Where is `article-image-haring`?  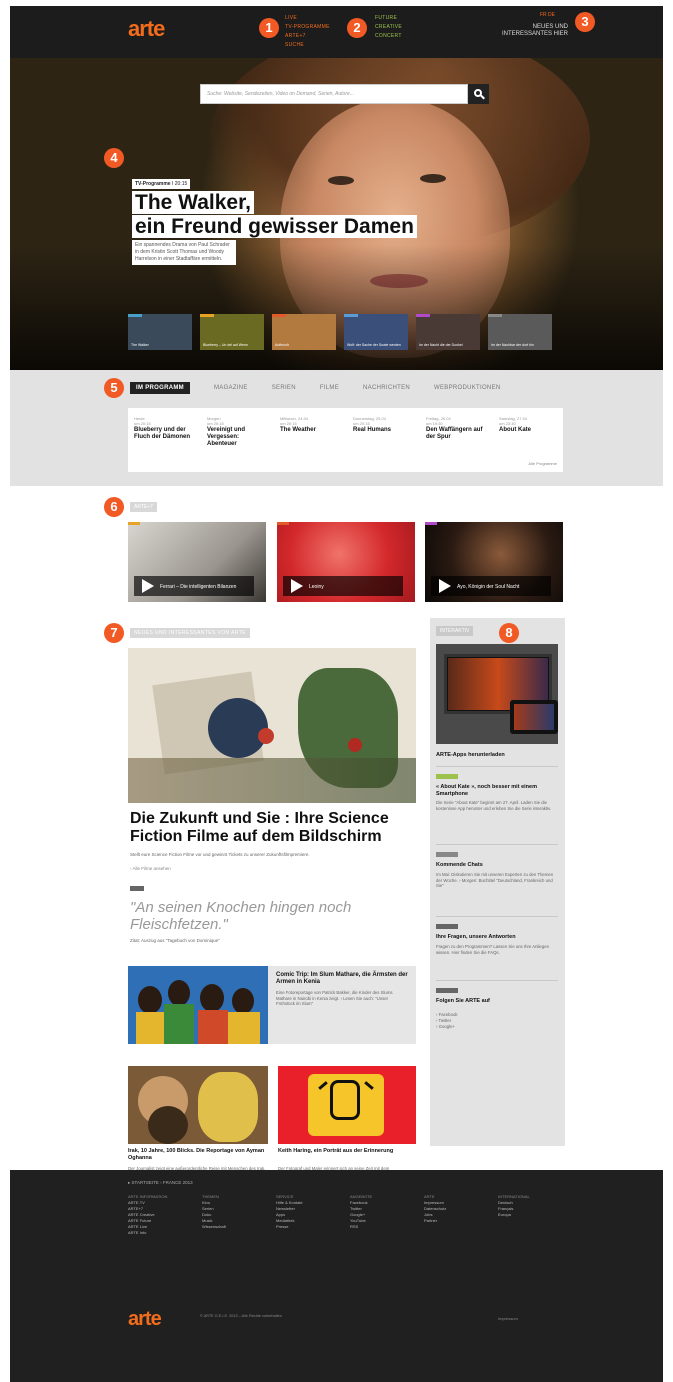 article-image-haring is located at coordinates (347, 1105).